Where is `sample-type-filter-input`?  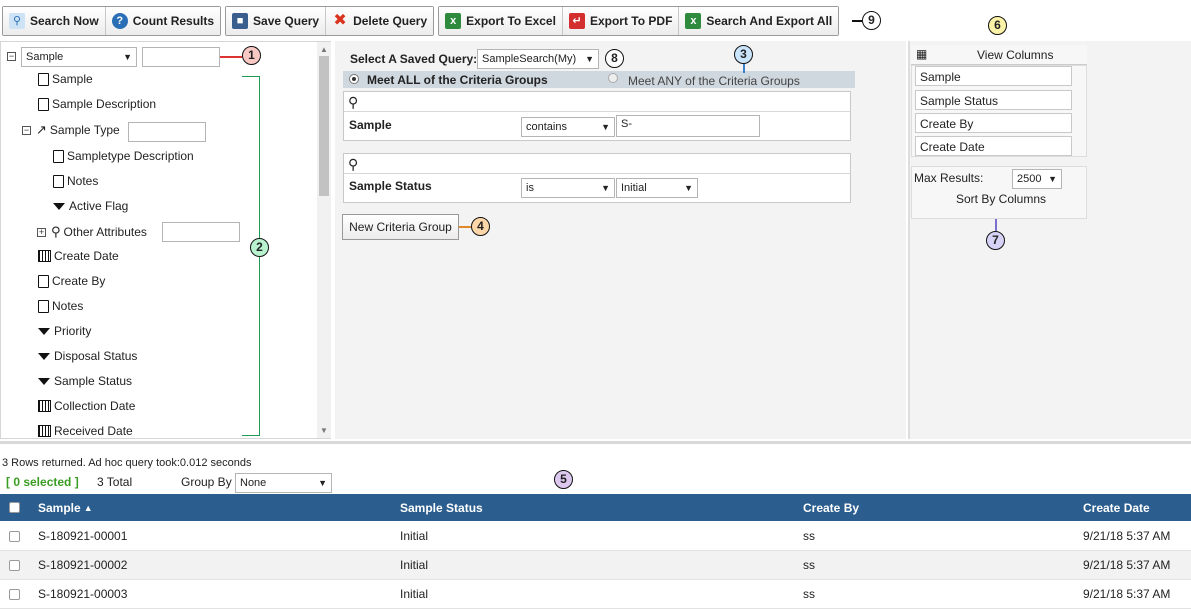 sample-type-filter-input is located at coordinates (167, 132).